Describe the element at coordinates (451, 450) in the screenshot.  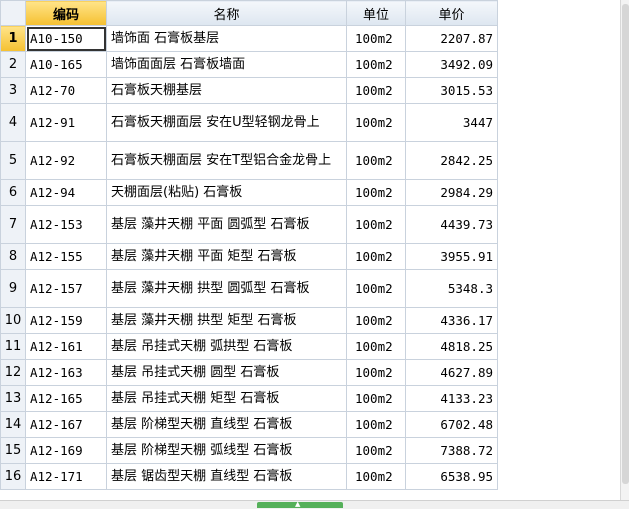
I see `price-cell: 7388.72` at that location.